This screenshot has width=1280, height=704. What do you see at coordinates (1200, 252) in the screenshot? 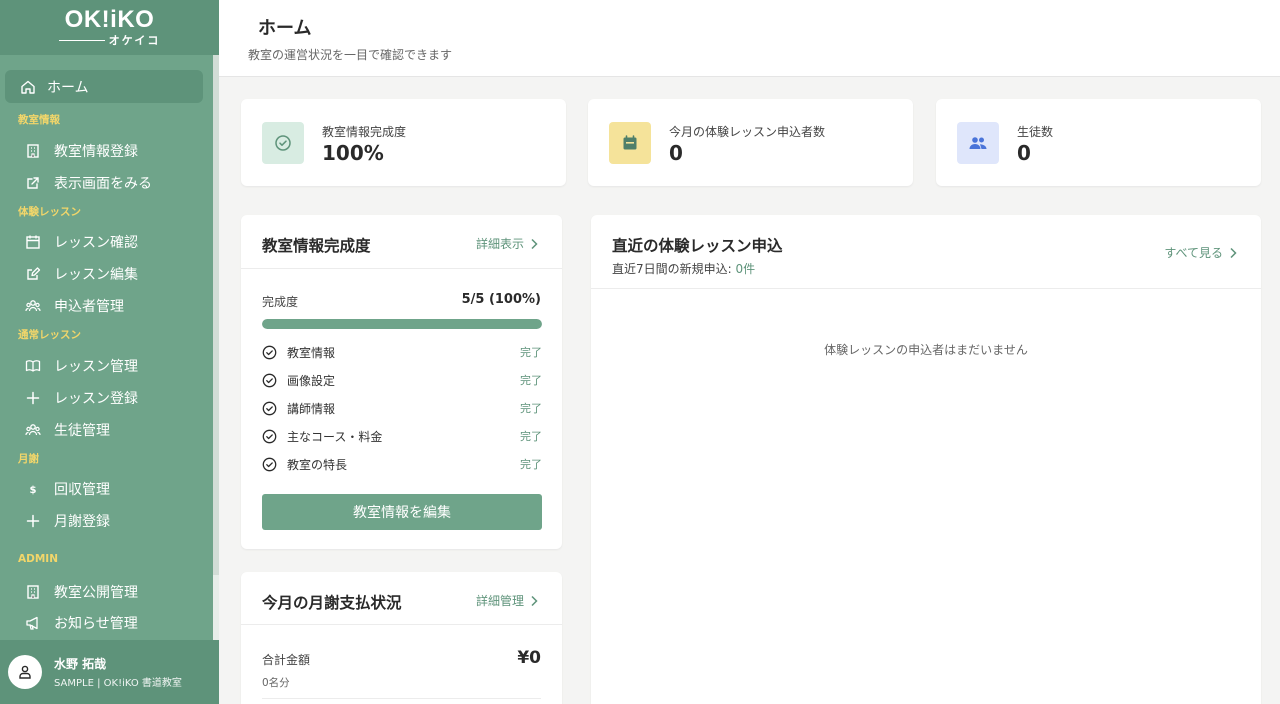
I see `see-all-link: すべて見る` at bounding box center [1200, 252].